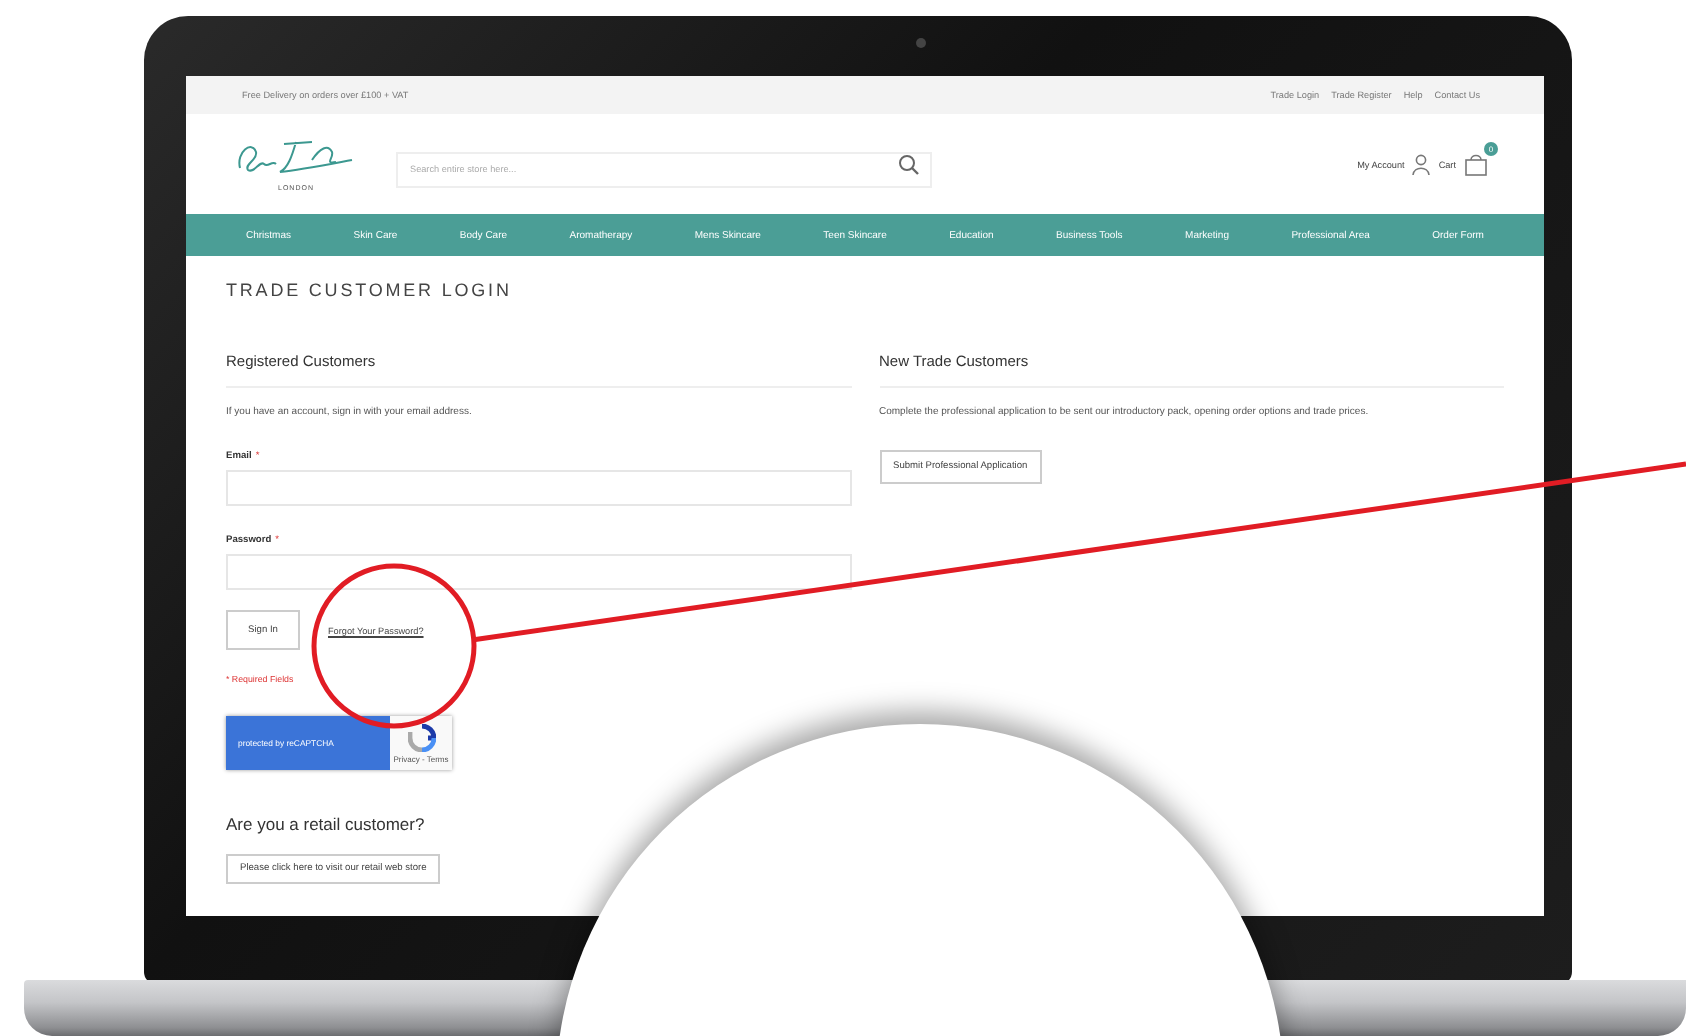 The image size is (1686, 1036). What do you see at coordinates (538, 488) in the screenshot?
I see `email-field` at bounding box center [538, 488].